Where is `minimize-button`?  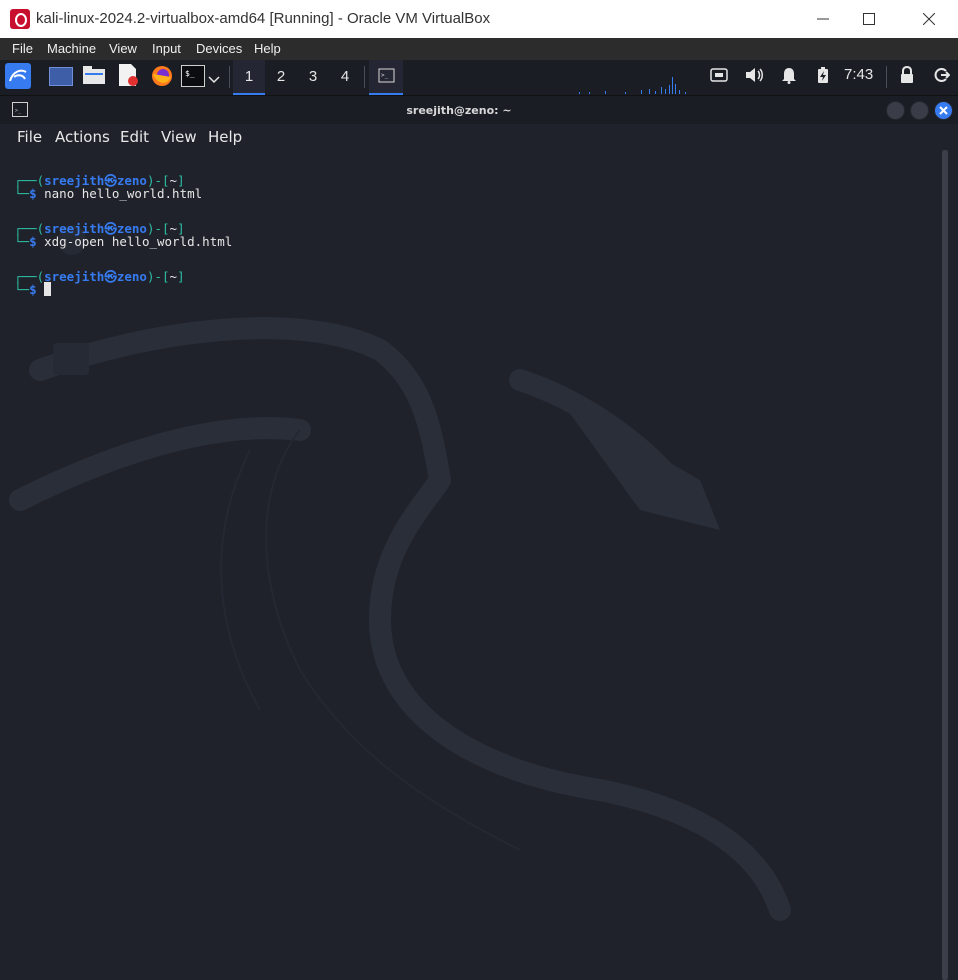
minimize-button is located at coordinates (823, 19).